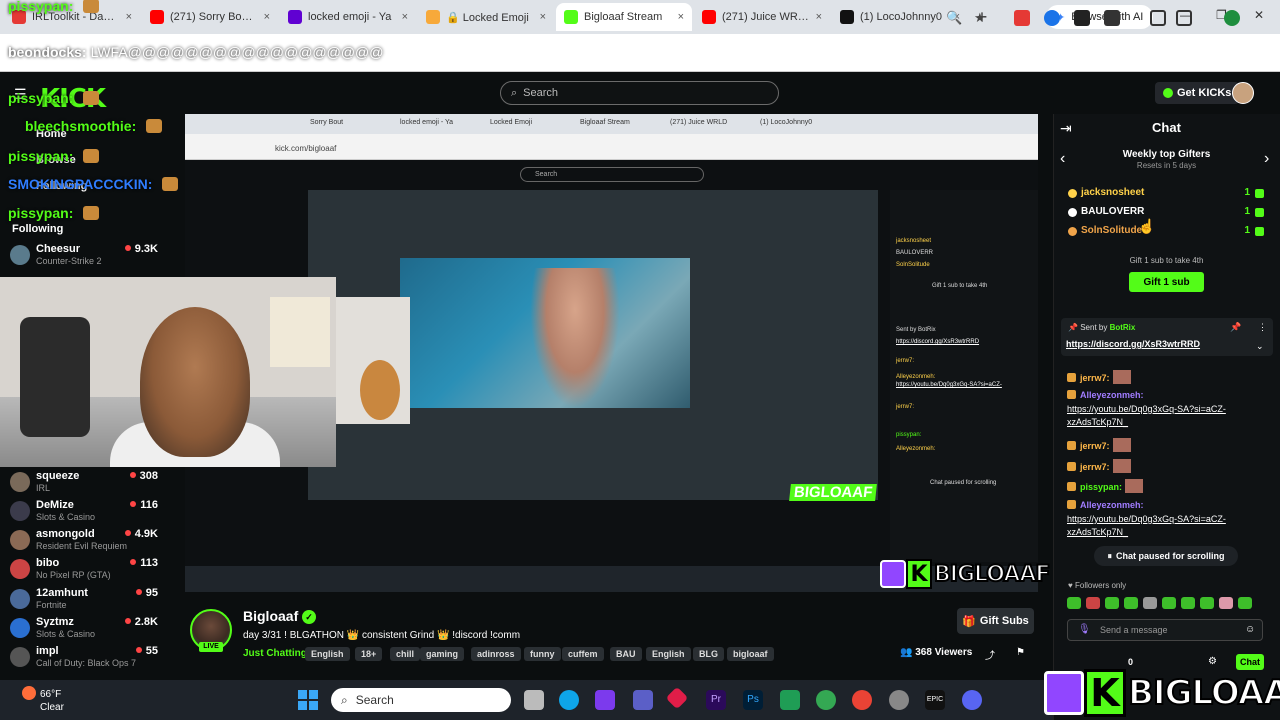 Image resolution: width=1280 pixels, height=720 pixels. What do you see at coordinates (639, 93) in the screenshot?
I see `search-input: ⌕ Search` at bounding box center [639, 93].